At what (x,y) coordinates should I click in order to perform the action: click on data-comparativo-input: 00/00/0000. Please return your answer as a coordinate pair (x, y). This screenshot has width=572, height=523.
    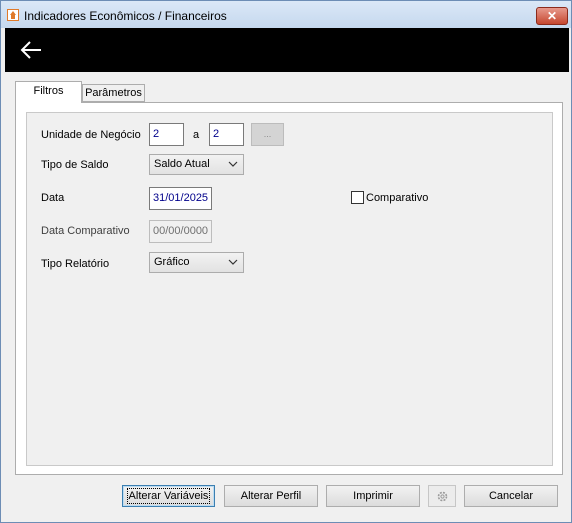
    Looking at the image, I should click on (180, 231).